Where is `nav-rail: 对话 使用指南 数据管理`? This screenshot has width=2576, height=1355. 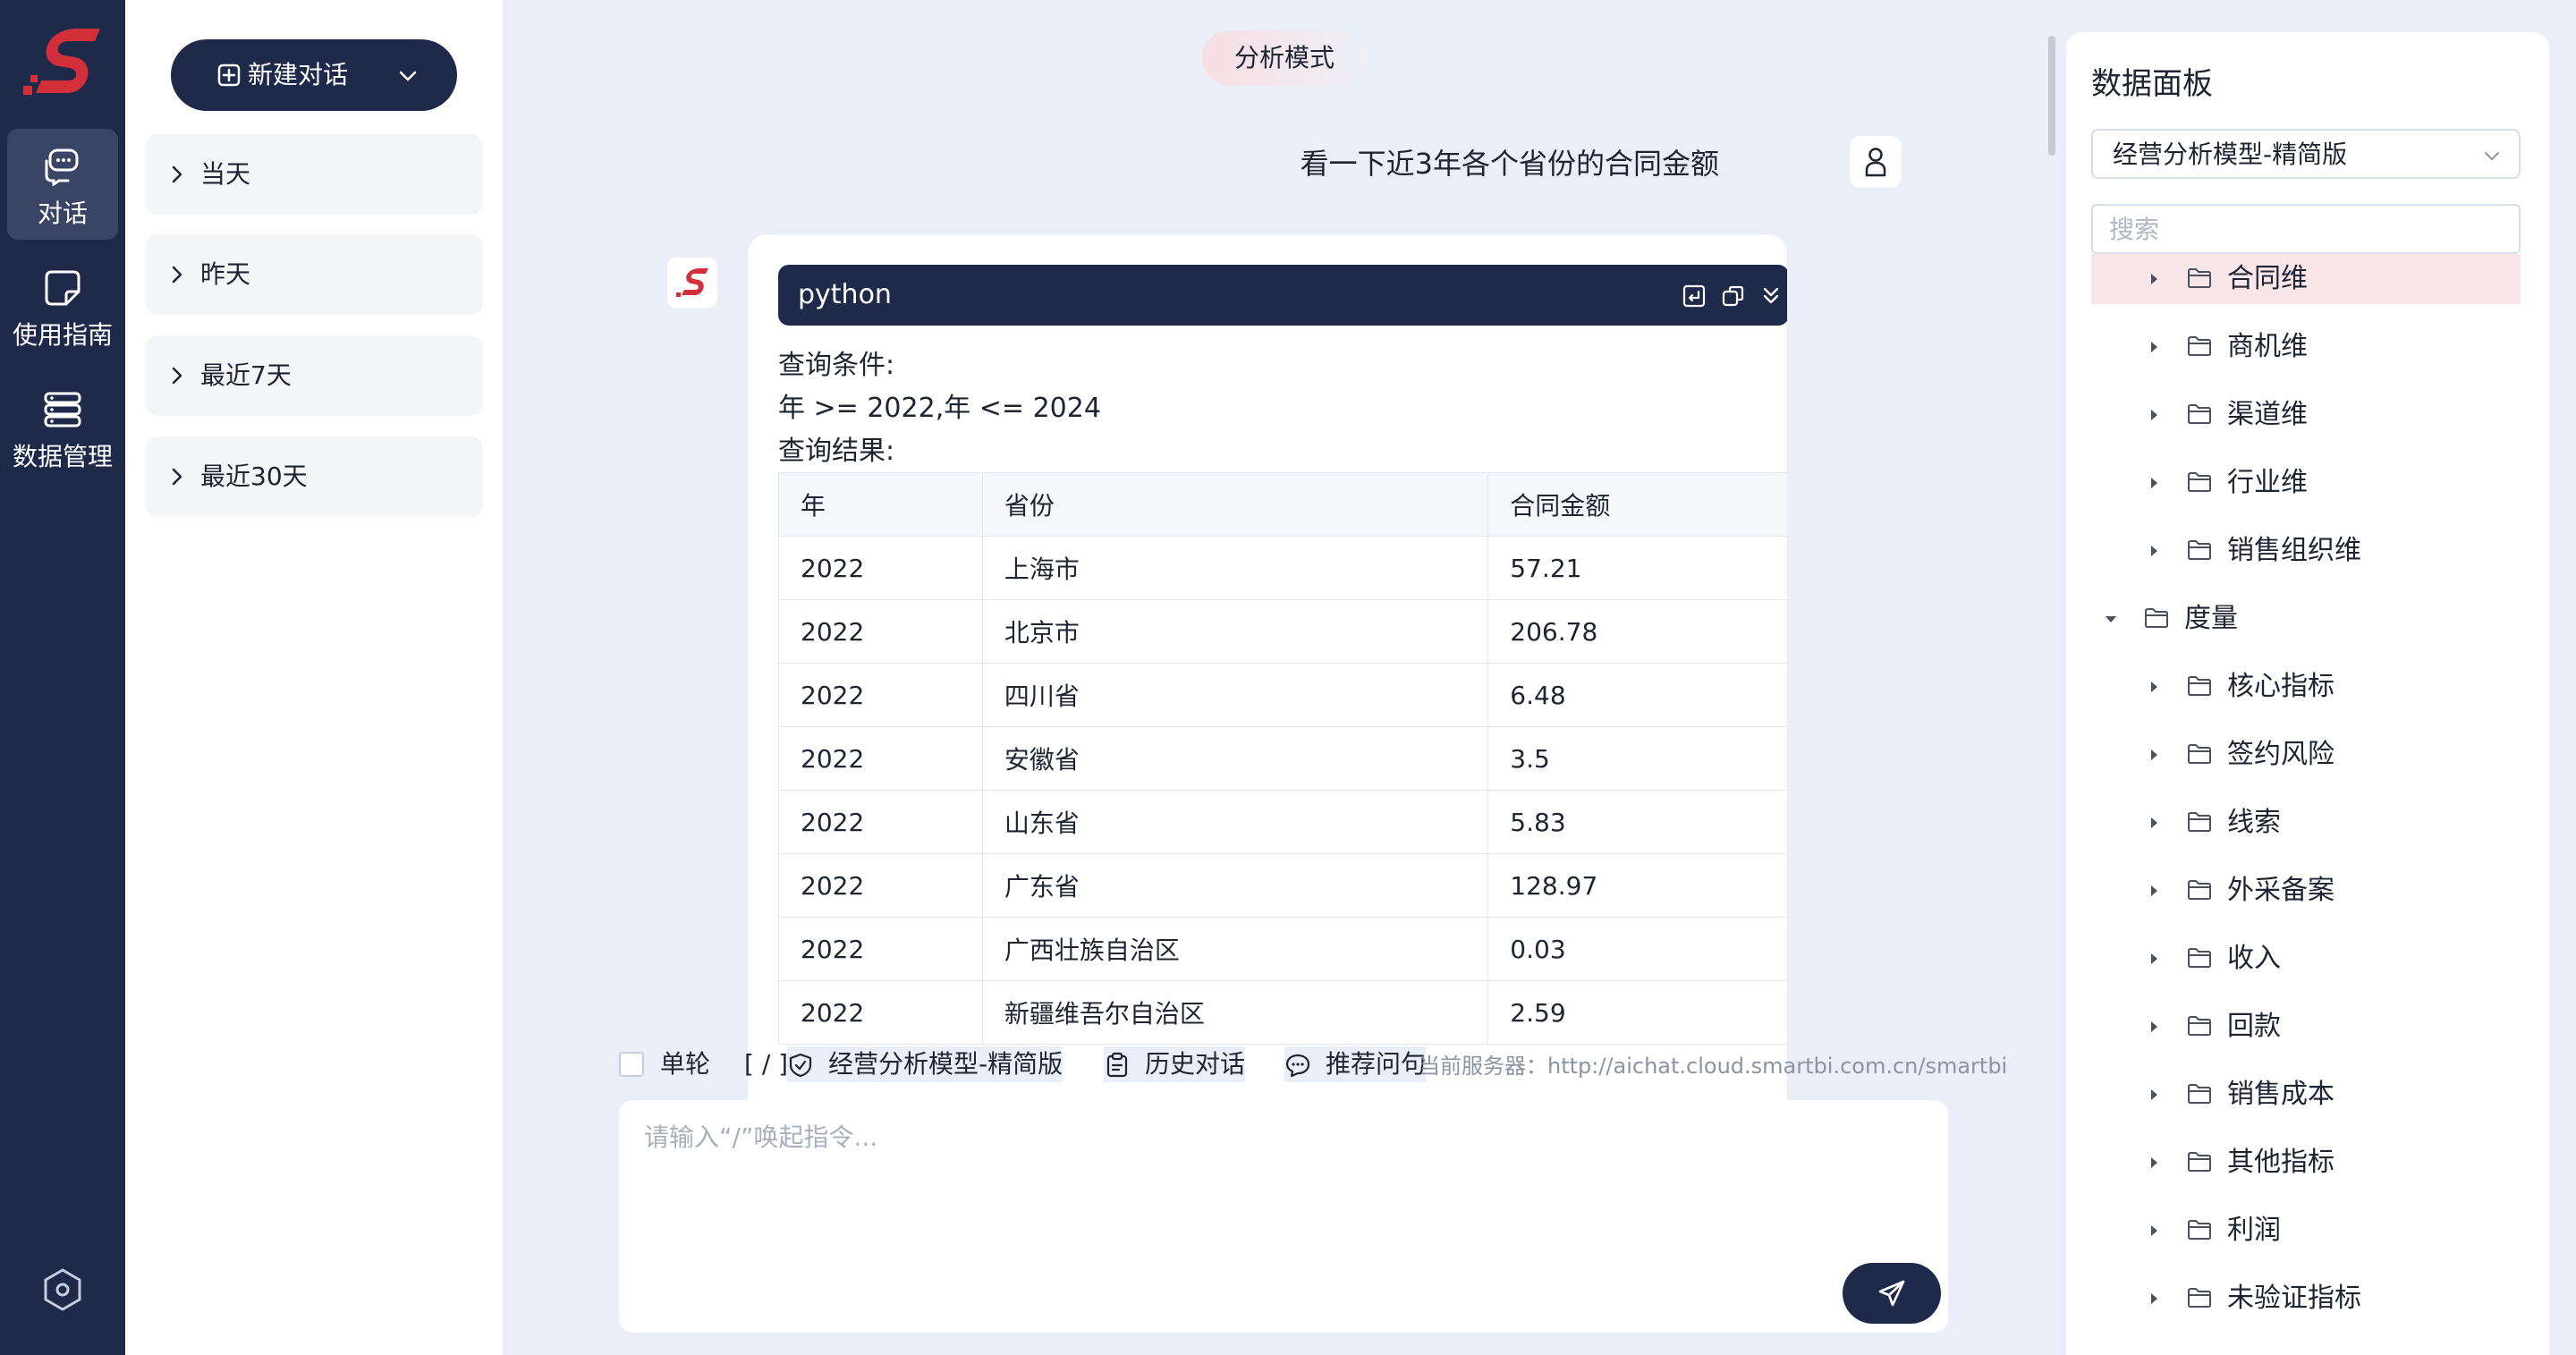
nav-rail: 对话 使用指南 数据管理 is located at coordinates (62, 677).